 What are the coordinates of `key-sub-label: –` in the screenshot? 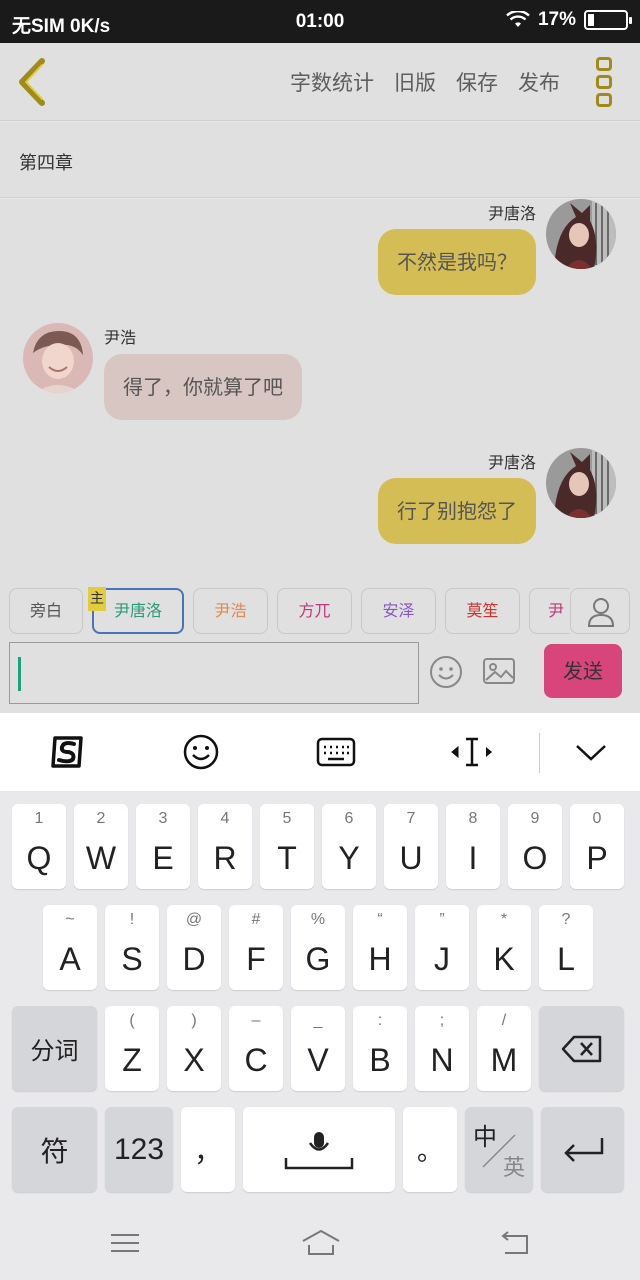 It's located at (256, 1020).